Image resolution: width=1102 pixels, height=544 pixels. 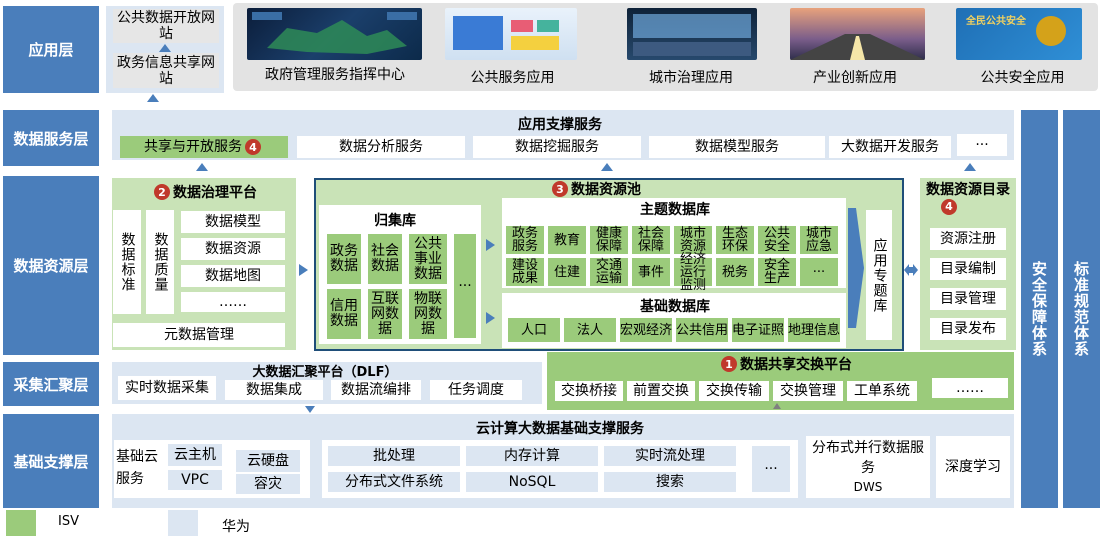 I want to click on data-mining-service: 数据挖掘服务, so click(x=557, y=147).